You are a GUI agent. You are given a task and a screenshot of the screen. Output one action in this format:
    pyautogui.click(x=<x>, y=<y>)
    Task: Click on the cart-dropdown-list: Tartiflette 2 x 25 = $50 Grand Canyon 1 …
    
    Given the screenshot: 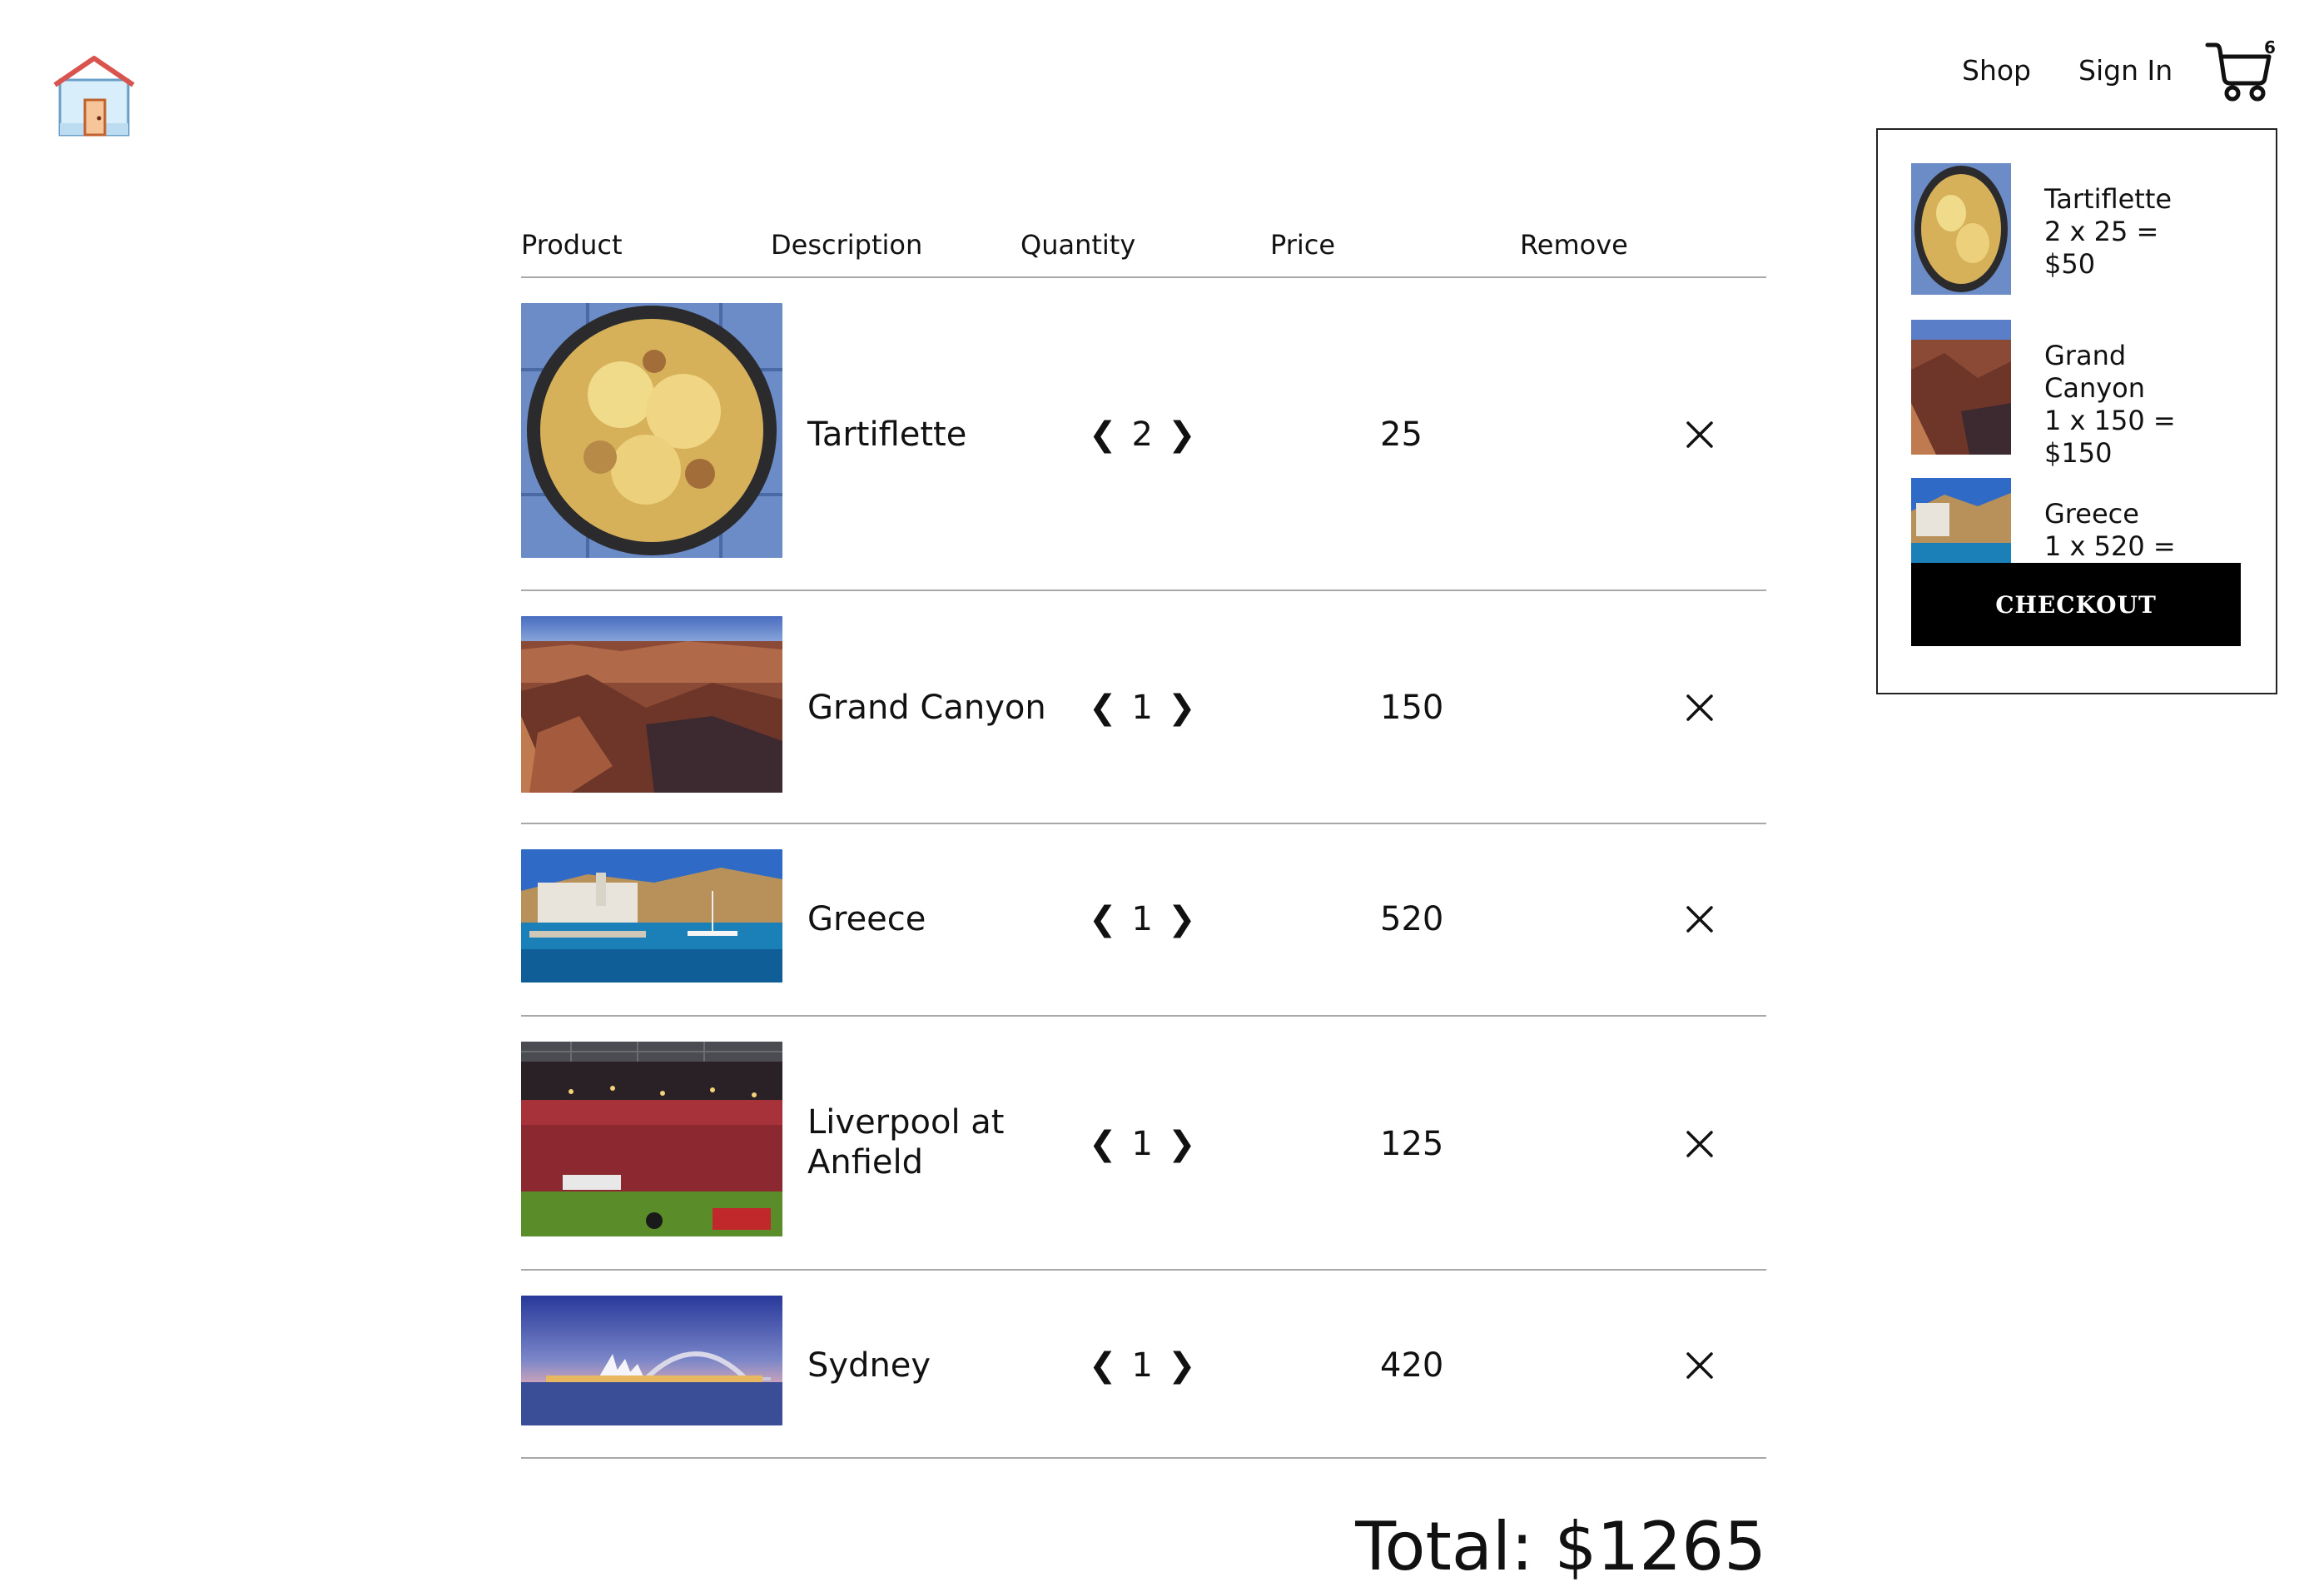 What is the action you would take?
    pyautogui.click(x=2081, y=384)
    